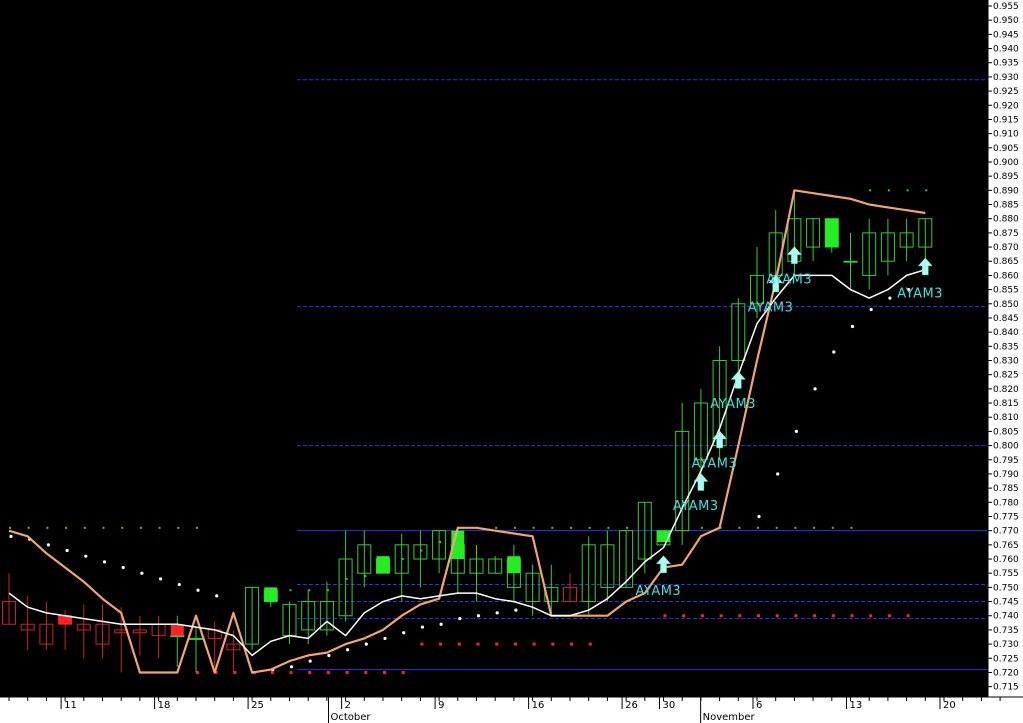  Describe the element at coordinates (1006, 617) in the screenshot. I see `y-tick-label: 0.740` at that location.